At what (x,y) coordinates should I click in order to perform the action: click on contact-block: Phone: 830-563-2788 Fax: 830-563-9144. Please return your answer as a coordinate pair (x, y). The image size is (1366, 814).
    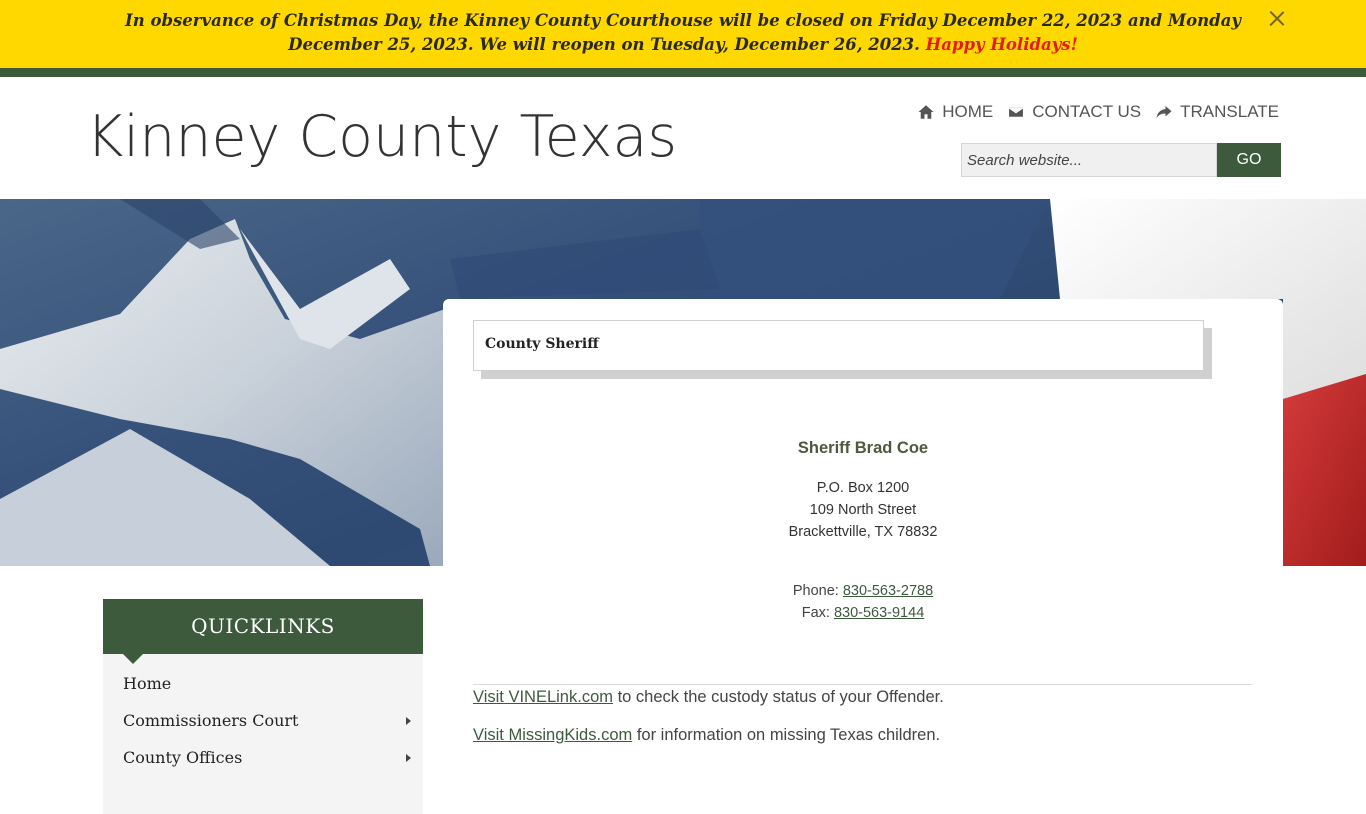
    Looking at the image, I should click on (863, 602).